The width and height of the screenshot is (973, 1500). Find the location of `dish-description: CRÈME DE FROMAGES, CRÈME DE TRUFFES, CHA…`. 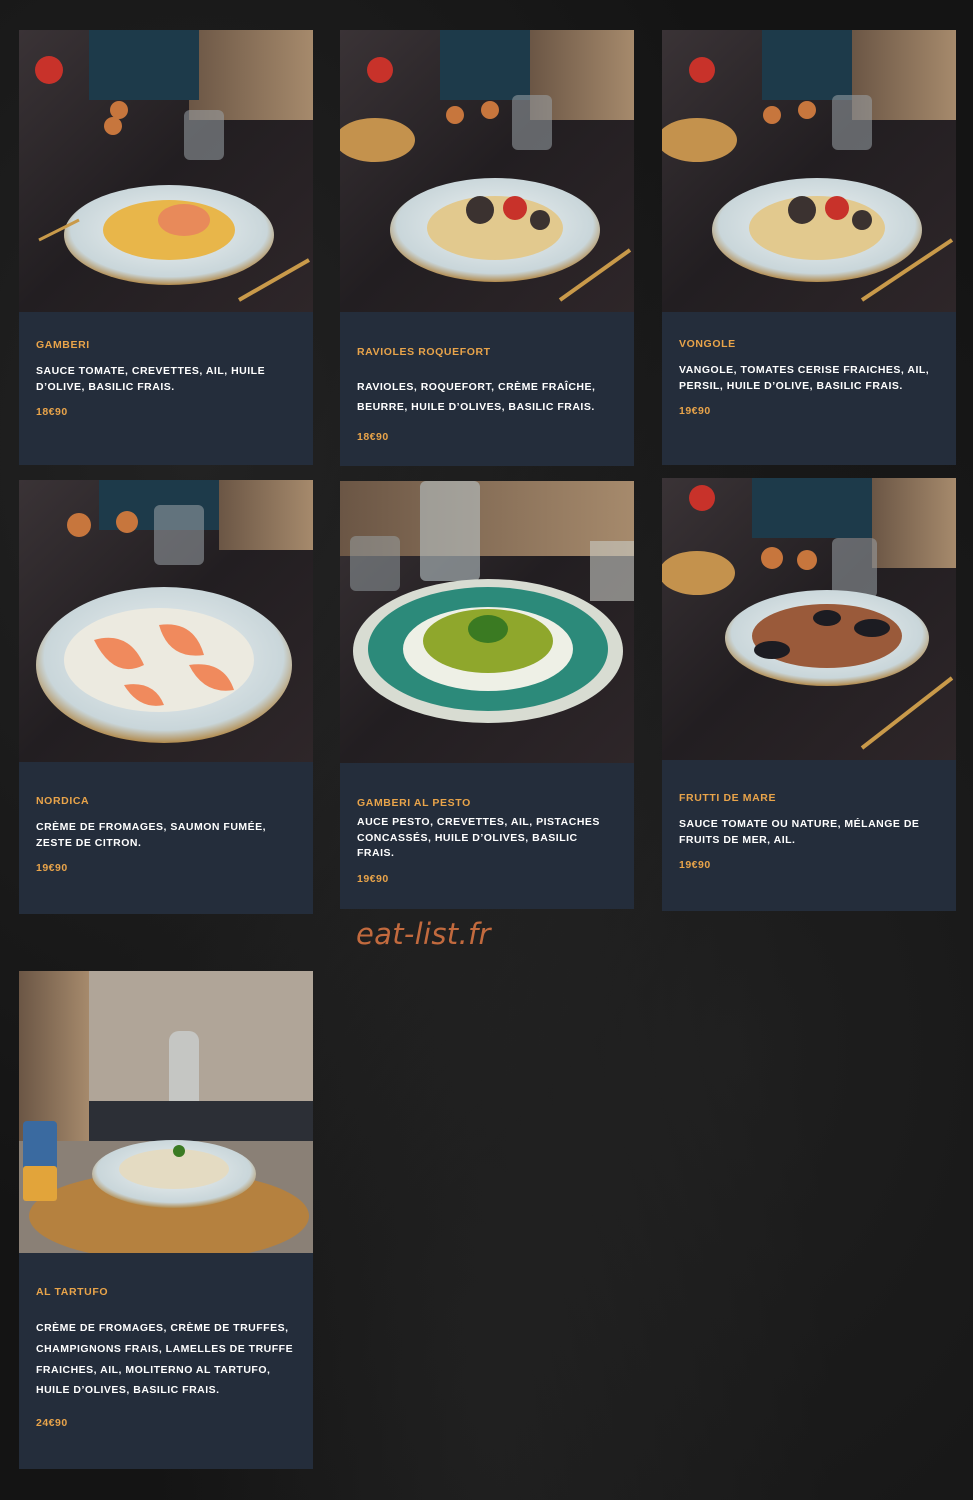

dish-description: CRÈME DE FROMAGES, CRÈME DE TRUFFES, CHA… is located at coordinates (165, 1359).